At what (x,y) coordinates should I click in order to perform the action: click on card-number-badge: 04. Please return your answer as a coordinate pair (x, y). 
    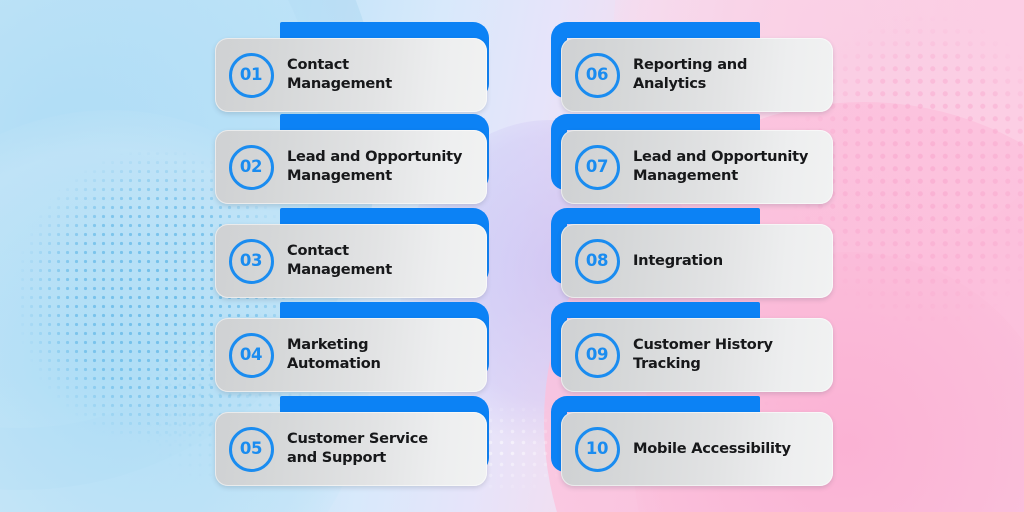
    Looking at the image, I should click on (251, 355).